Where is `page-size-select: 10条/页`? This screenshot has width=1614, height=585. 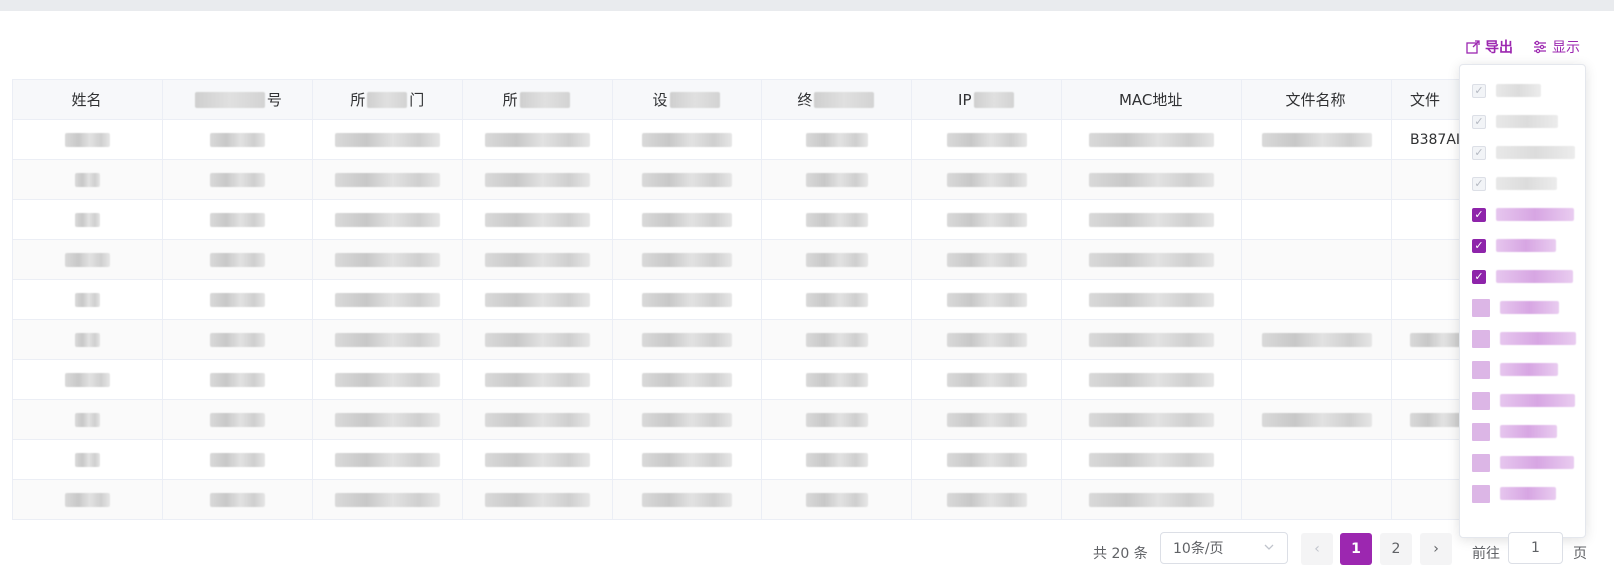
page-size-select: 10条/页 is located at coordinates (1224, 548).